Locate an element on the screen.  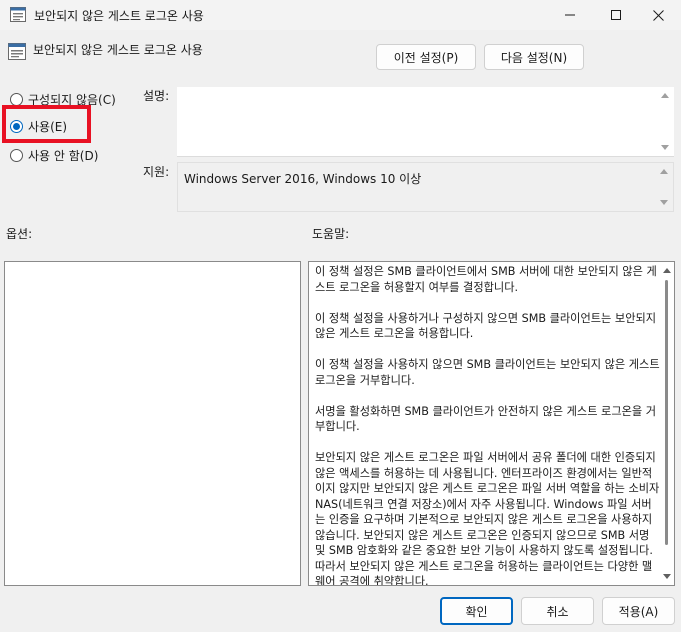
close-button is located at coordinates (658, 15).